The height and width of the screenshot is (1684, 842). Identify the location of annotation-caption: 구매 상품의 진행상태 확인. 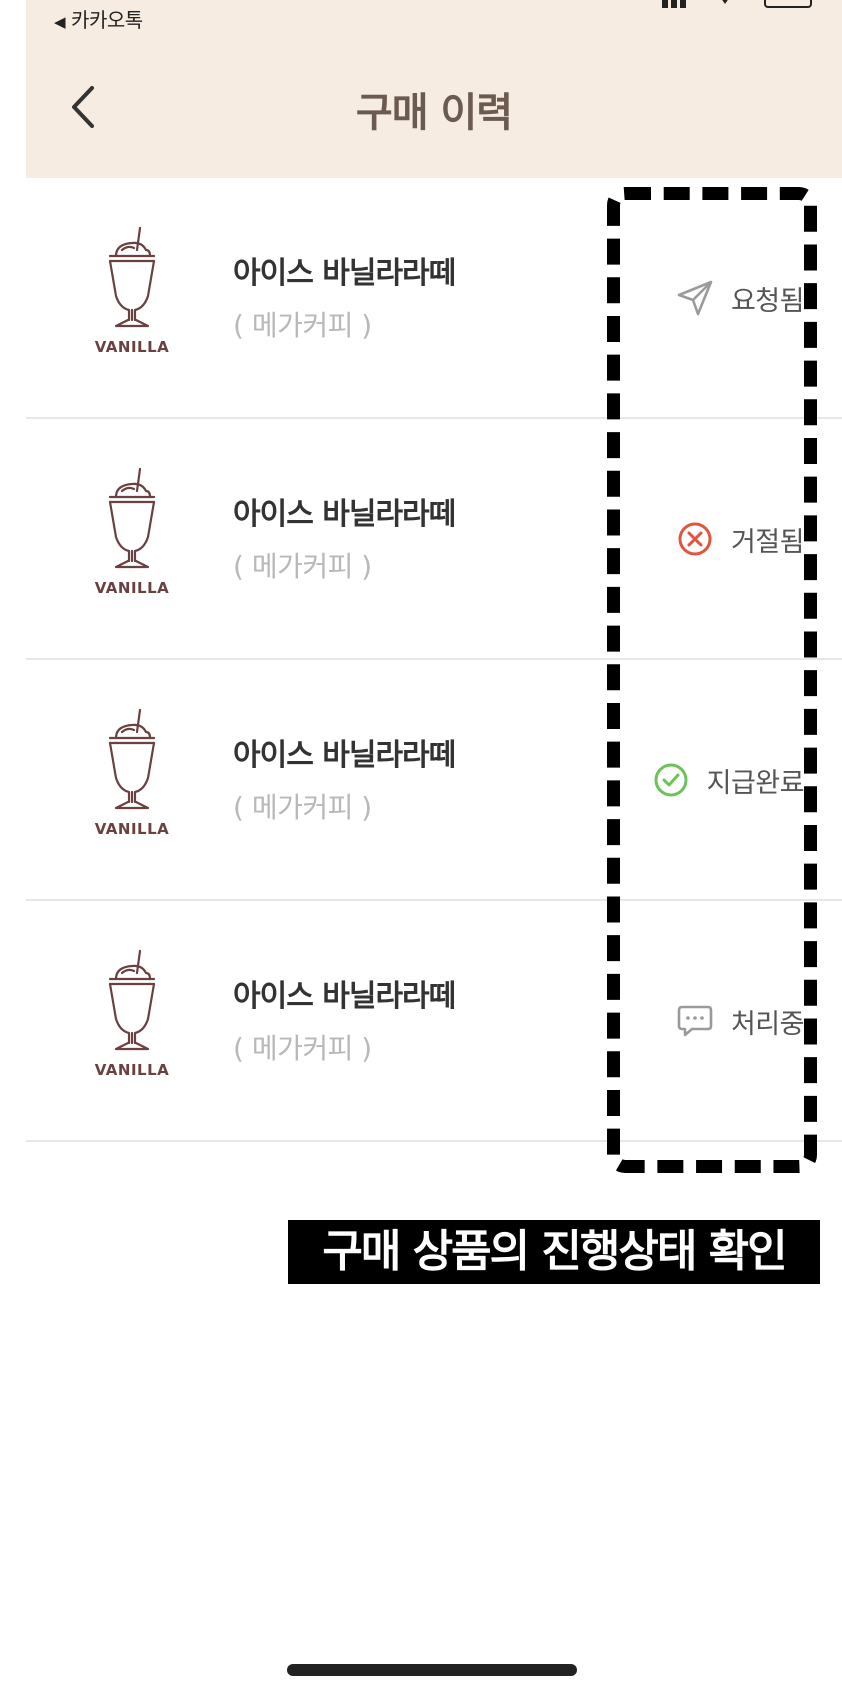
(554, 1252).